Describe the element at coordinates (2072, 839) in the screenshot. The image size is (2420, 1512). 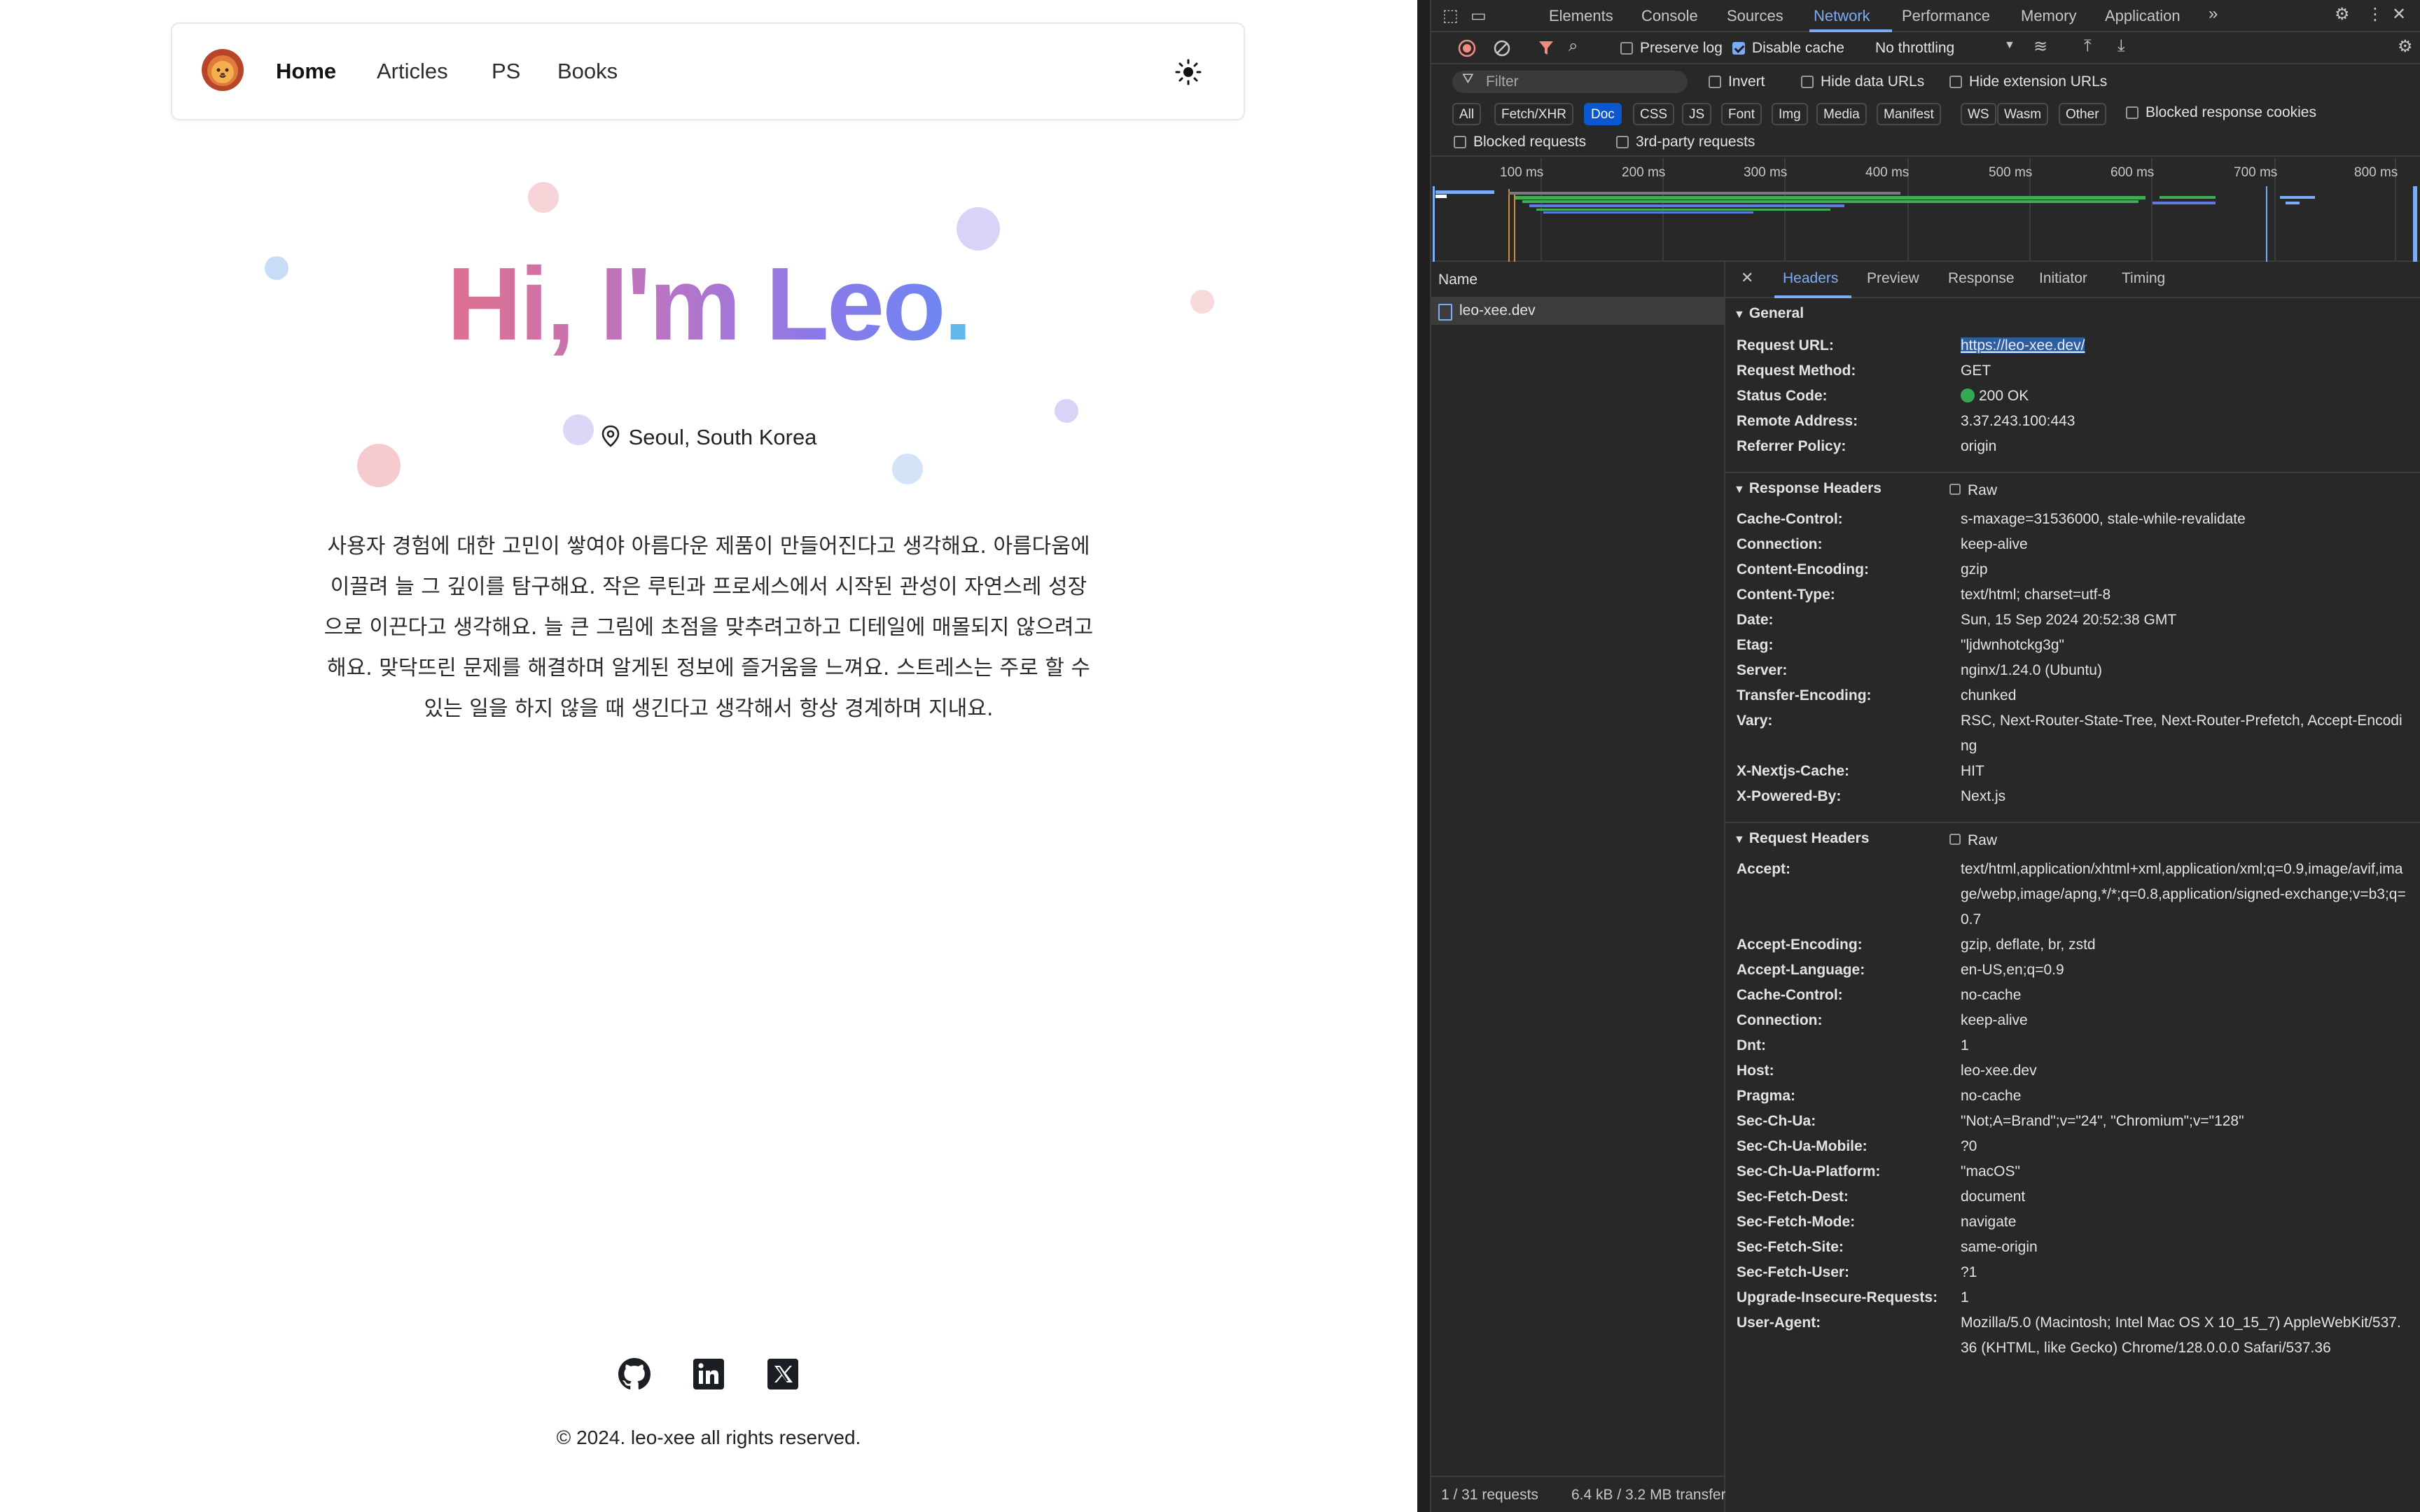
I see `section-request-headers: ▼ Request Headers Raw` at that location.